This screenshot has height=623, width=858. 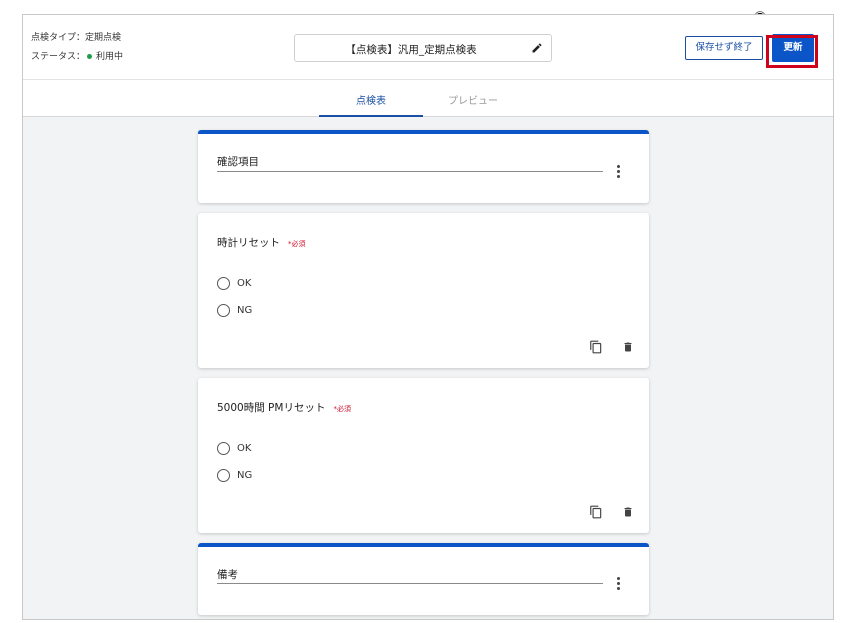 What do you see at coordinates (724, 48) in the screenshot?
I see `exit-without-saving-button: 保存せず終了` at bounding box center [724, 48].